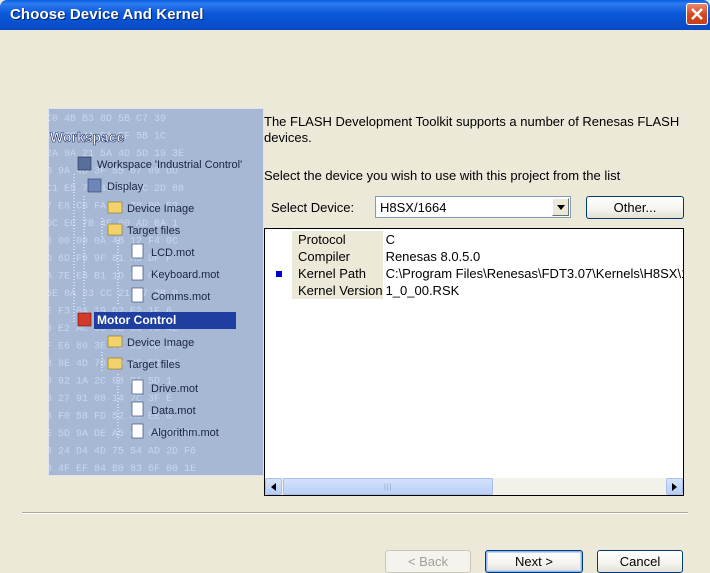 This screenshot has width=710, height=573. What do you see at coordinates (174, 389) in the screenshot?
I see `tree-item-label: Drive.mot` at bounding box center [174, 389].